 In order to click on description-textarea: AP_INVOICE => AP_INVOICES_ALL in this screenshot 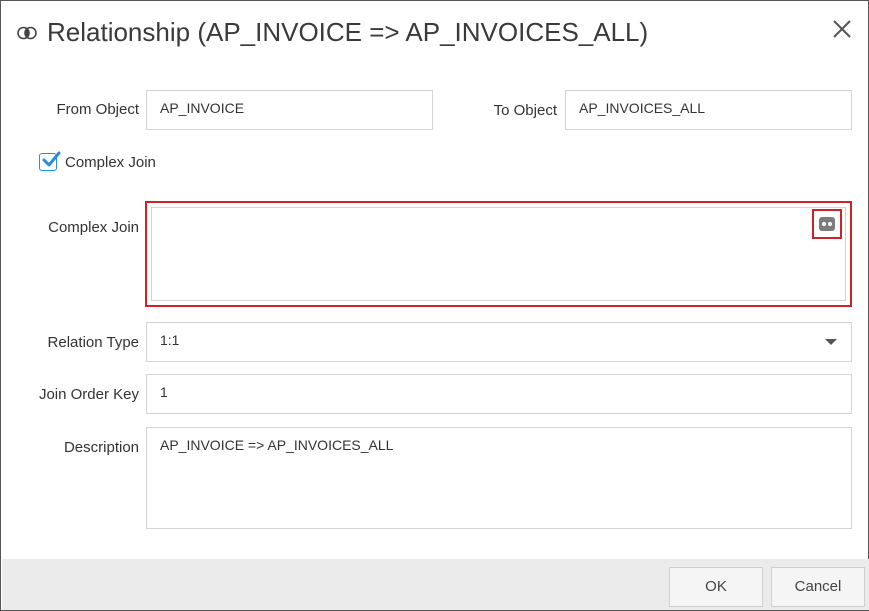, I will do `click(499, 478)`.